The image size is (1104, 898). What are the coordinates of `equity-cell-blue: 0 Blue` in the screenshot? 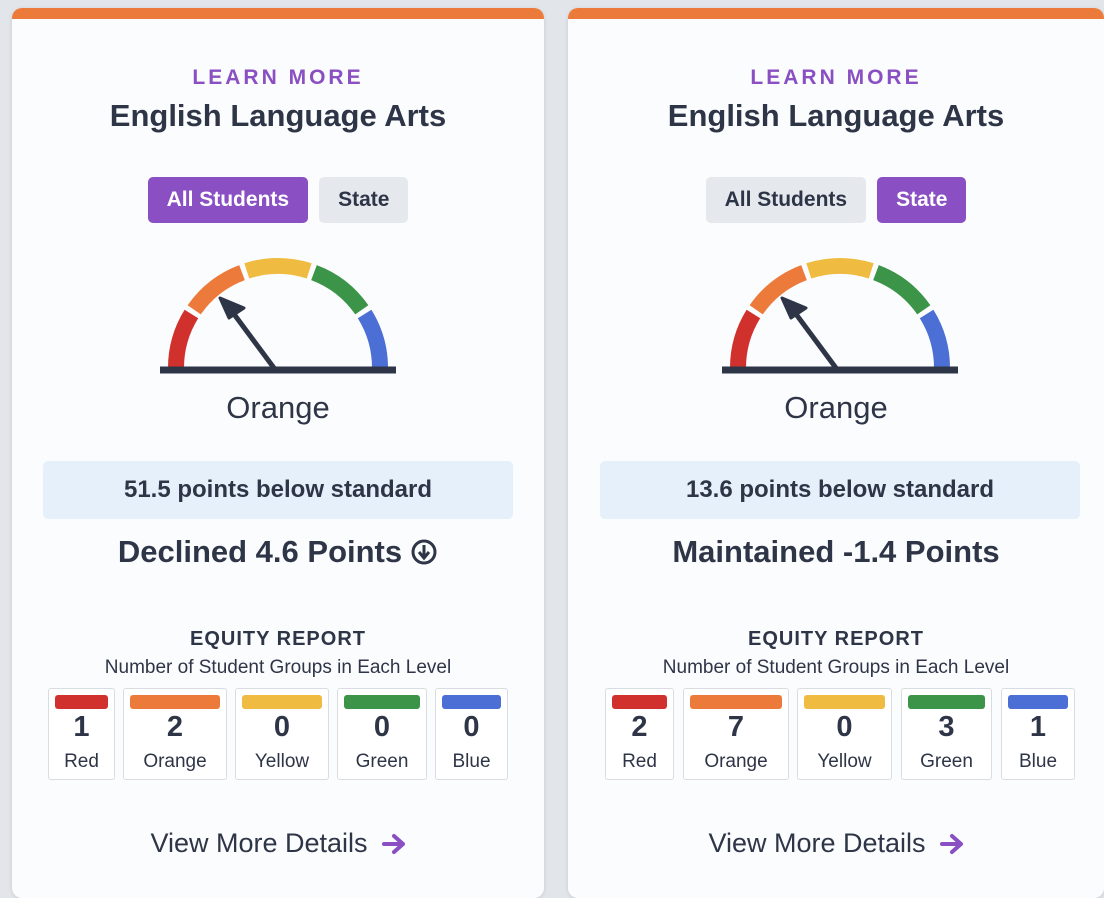 It's located at (471, 734).